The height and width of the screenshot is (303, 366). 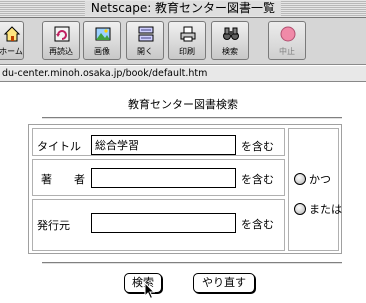 I want to click on title-suffix: を含む, so click(x=257, y=146).